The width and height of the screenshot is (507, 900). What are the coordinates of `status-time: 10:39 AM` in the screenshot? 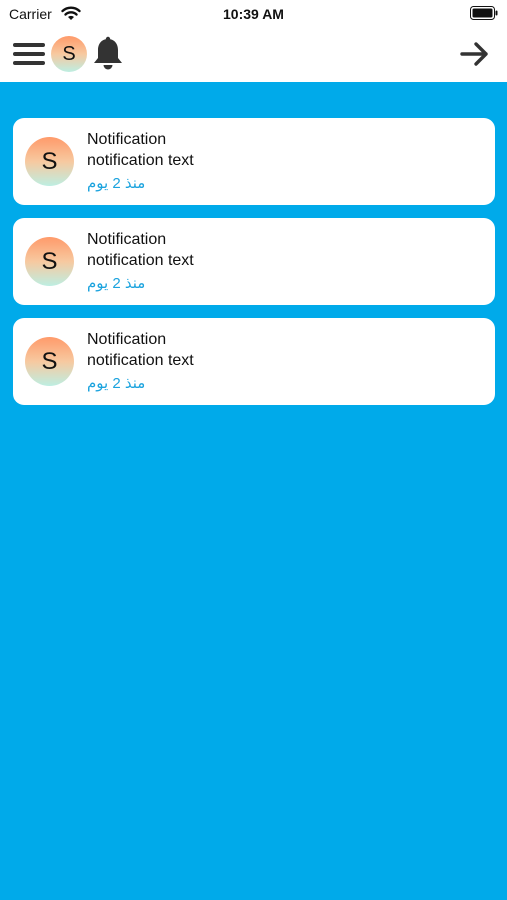 It's located at (253, 14).